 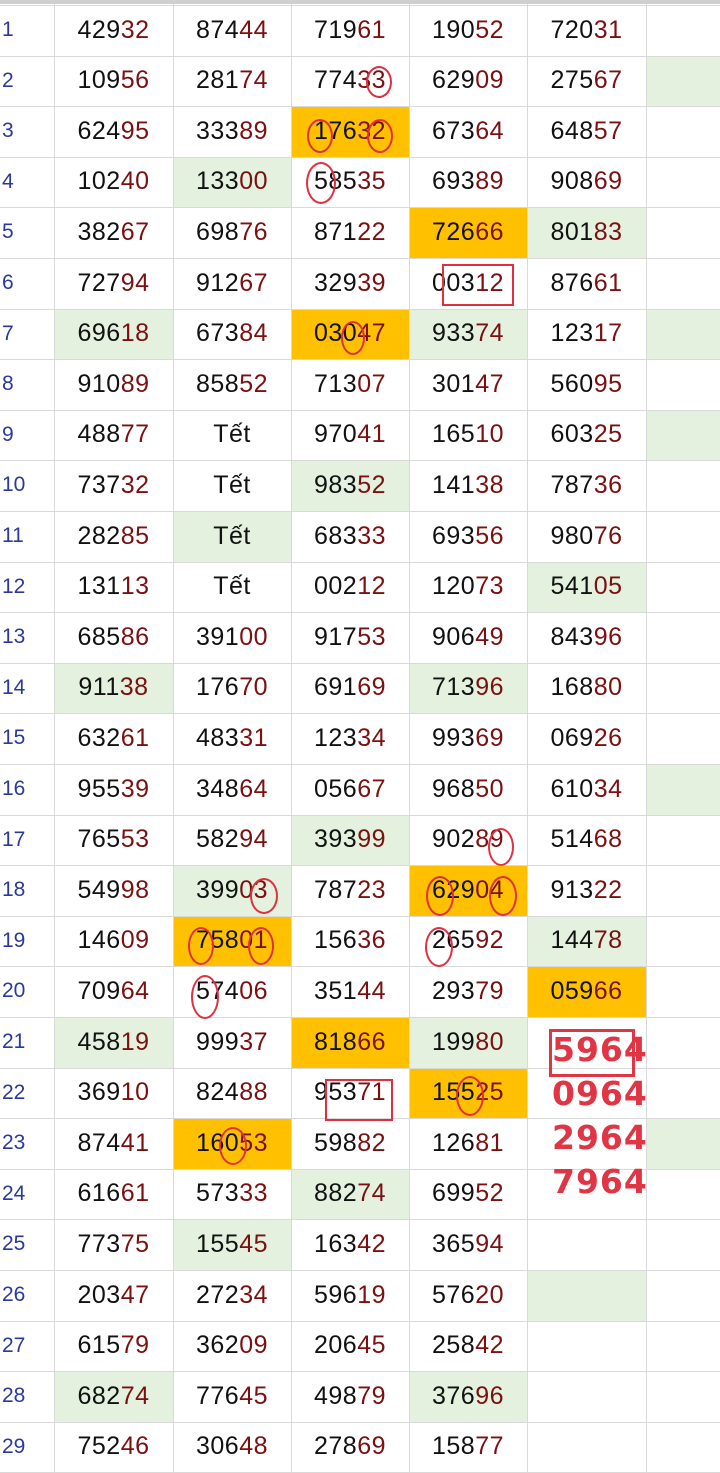 I want to click on table-cell: 165 10, so click(x=468, y=435).